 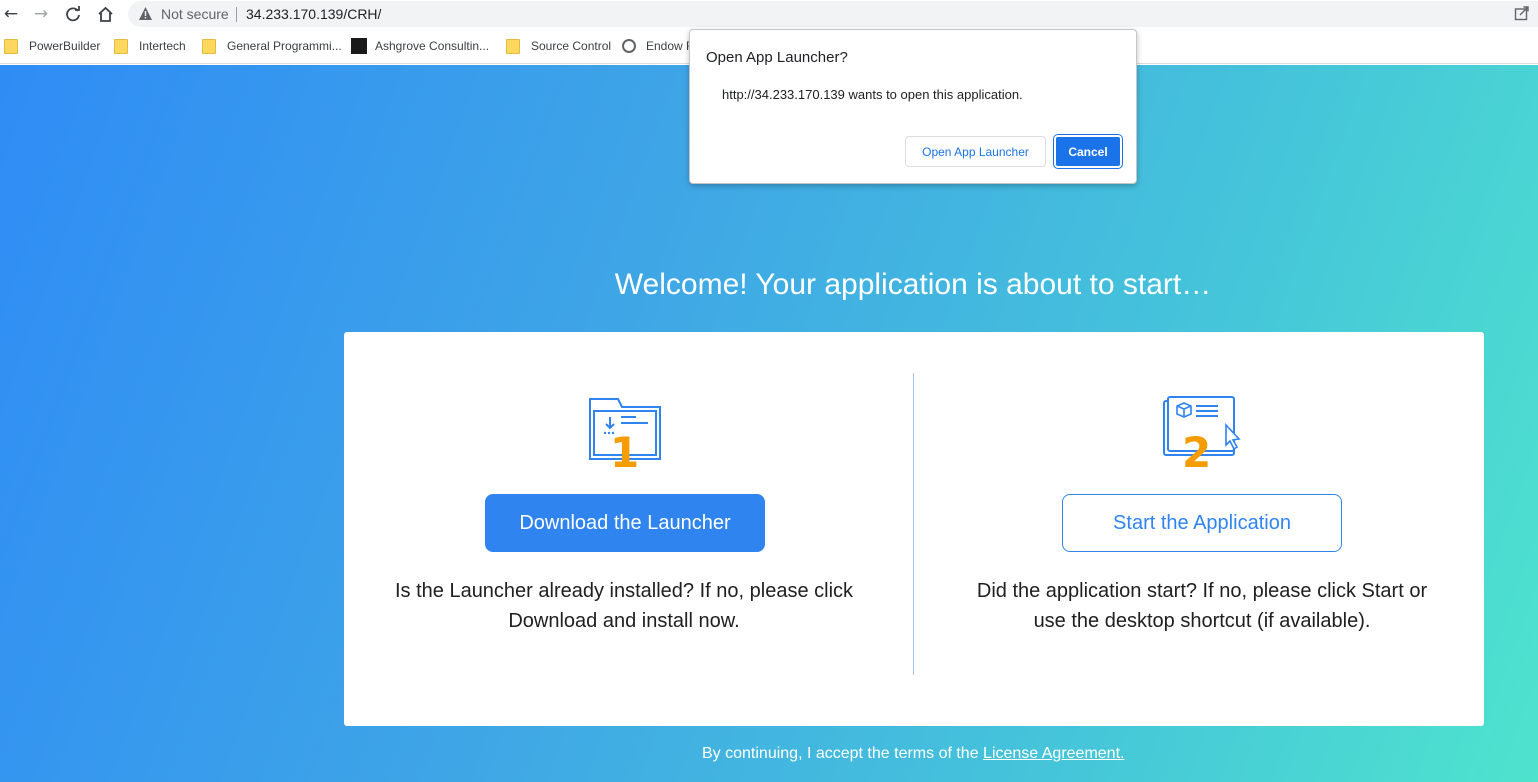 I want to click on home-icon, so click(x=105, y=14).